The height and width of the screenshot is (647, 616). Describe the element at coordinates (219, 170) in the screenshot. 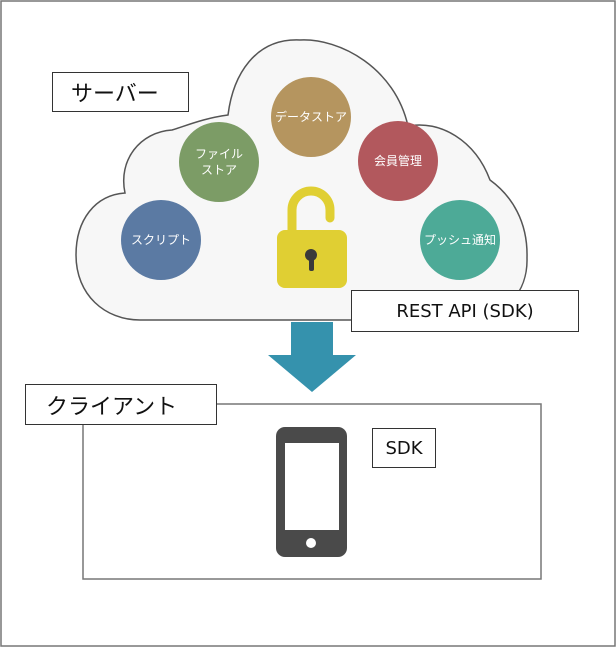

I see `service-label-line: ストア` at that location.